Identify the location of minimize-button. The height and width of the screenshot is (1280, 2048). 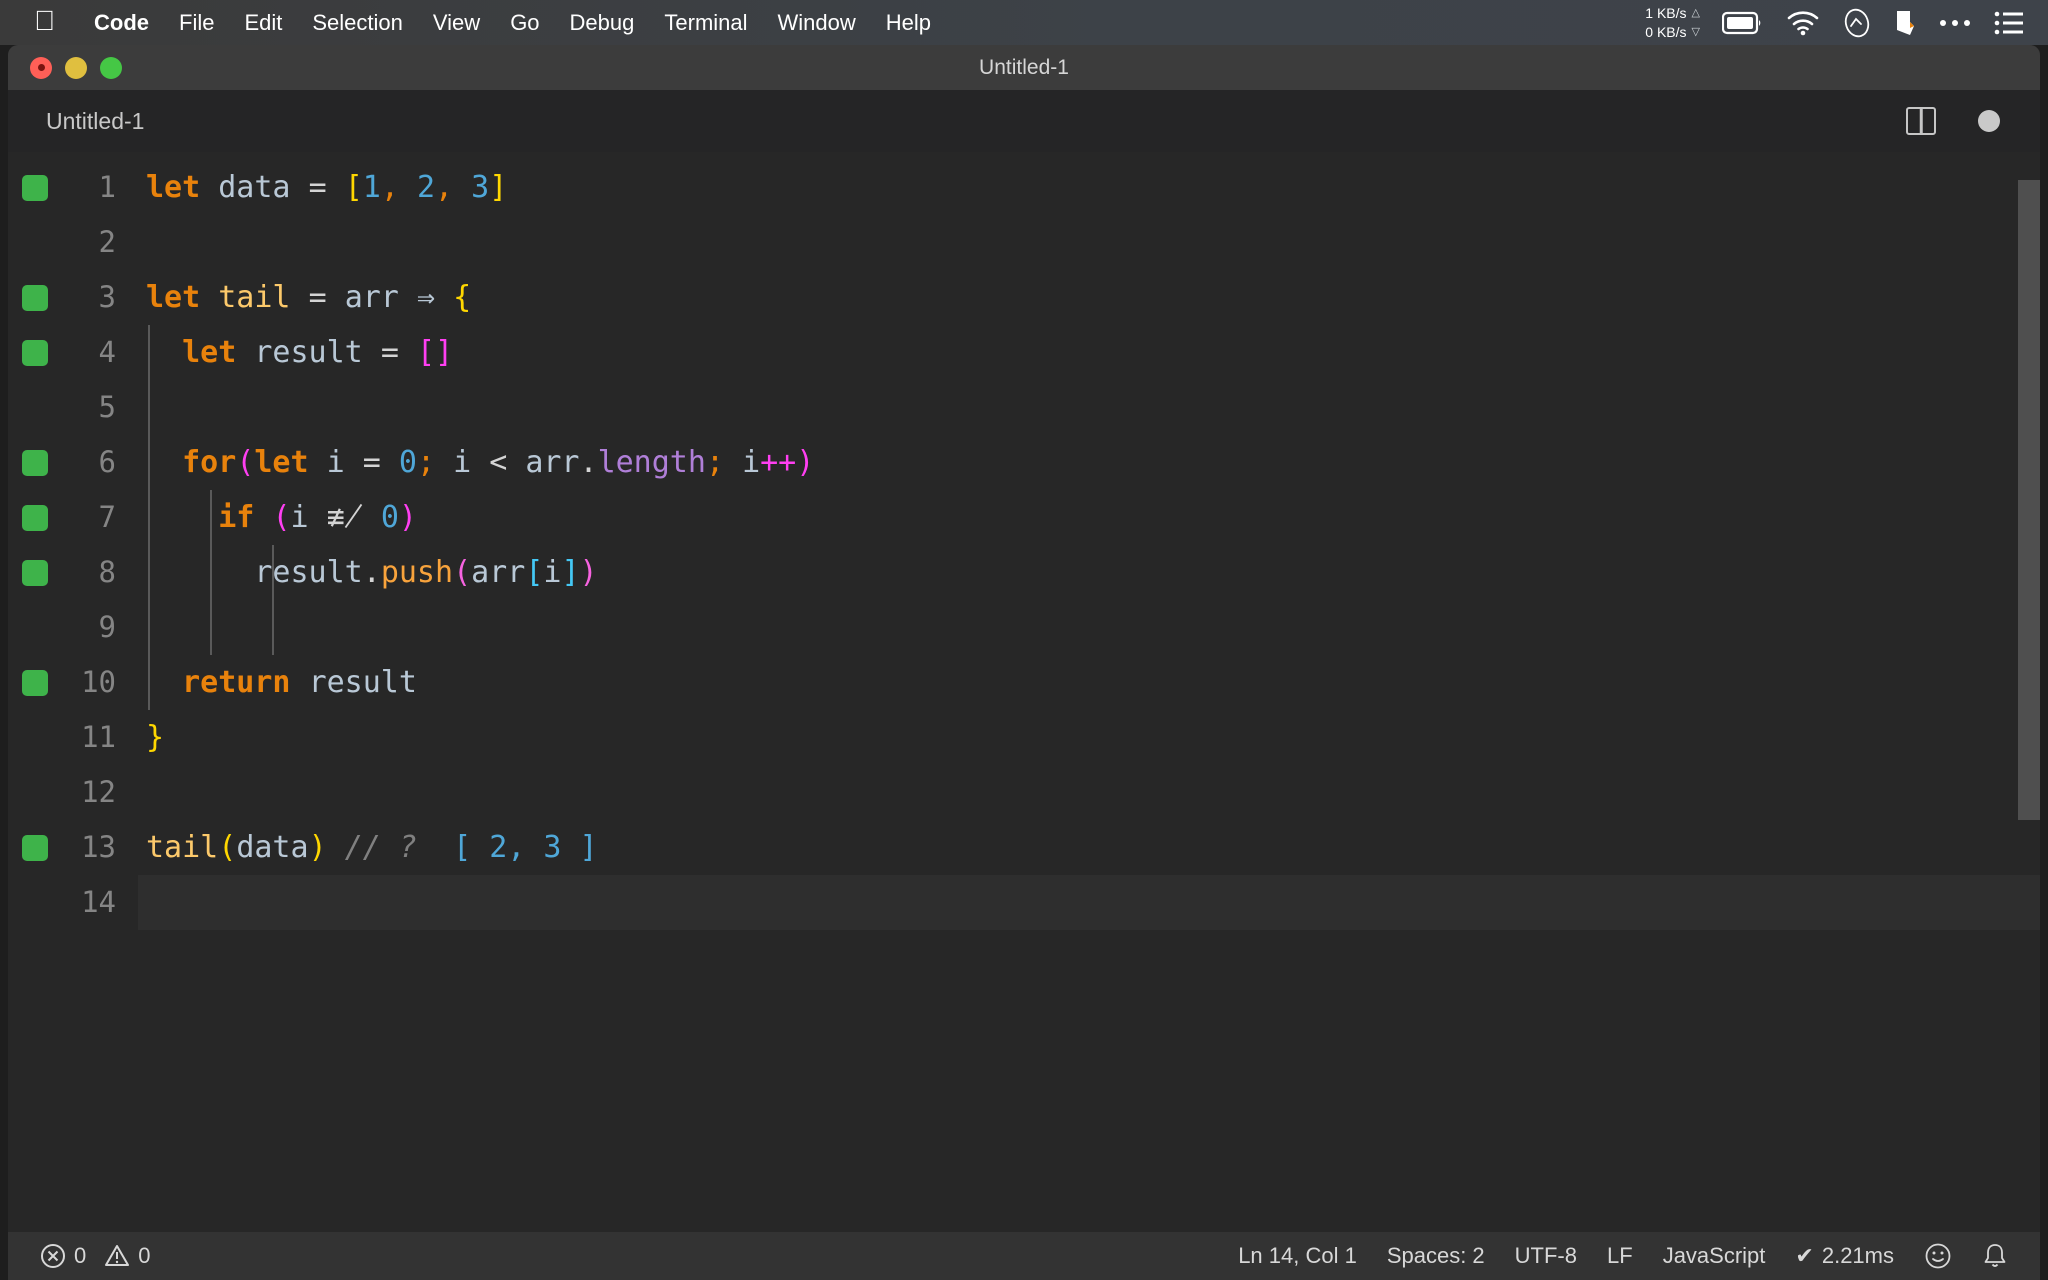
(76, 67).